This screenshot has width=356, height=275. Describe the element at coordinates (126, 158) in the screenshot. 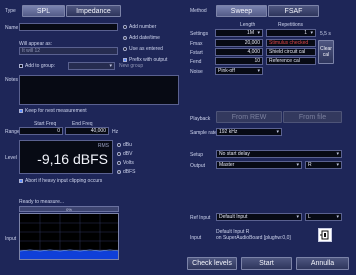

I see `level-unit-group: dBu dBV Volts dBFS` at that location.